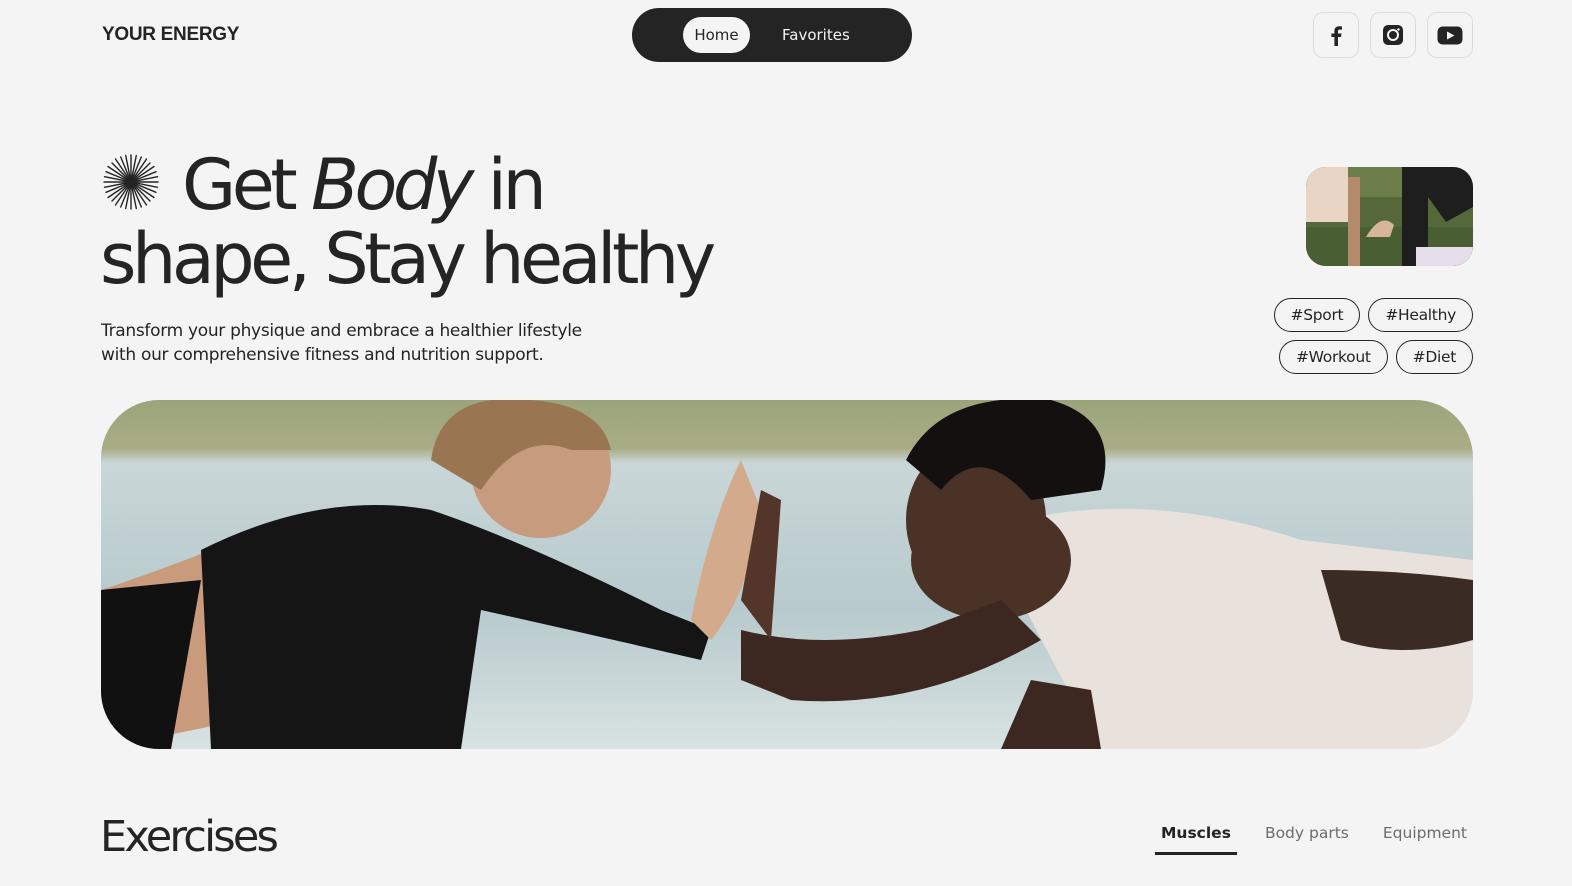 Image resolution: width=1572 pixels, height=886 pixels. I want to click on instagram-button, so click(1393, 35).